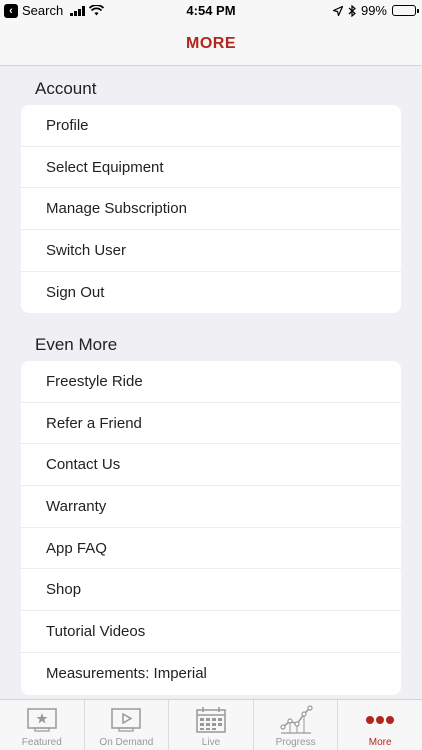 This screenshot has height=750, width=422. I want to click on tab-label: Live, so click(211, 742).